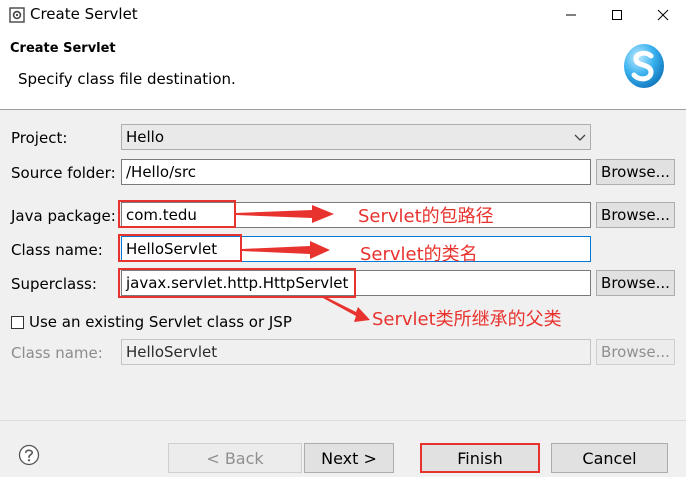 This screenshot has height=477, width=686. I want to click on minimize-icon, so click(571, 15).